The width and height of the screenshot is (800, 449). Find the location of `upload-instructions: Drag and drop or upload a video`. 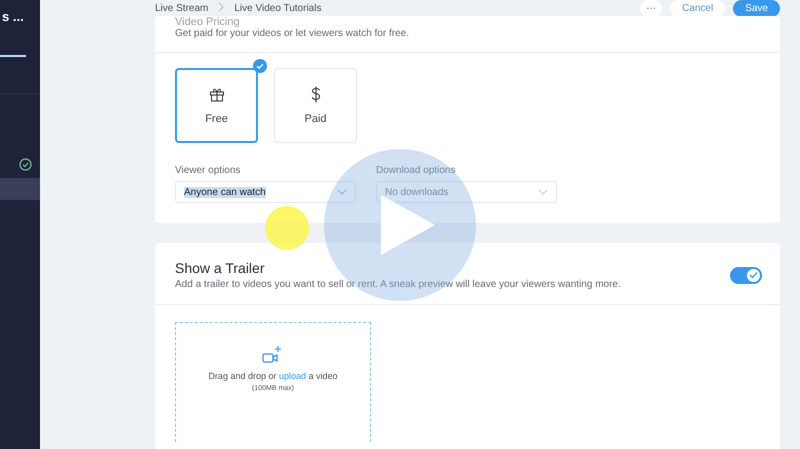

upload-instructions: Drag and drop or upload a video is located at coordinates (273, 376).